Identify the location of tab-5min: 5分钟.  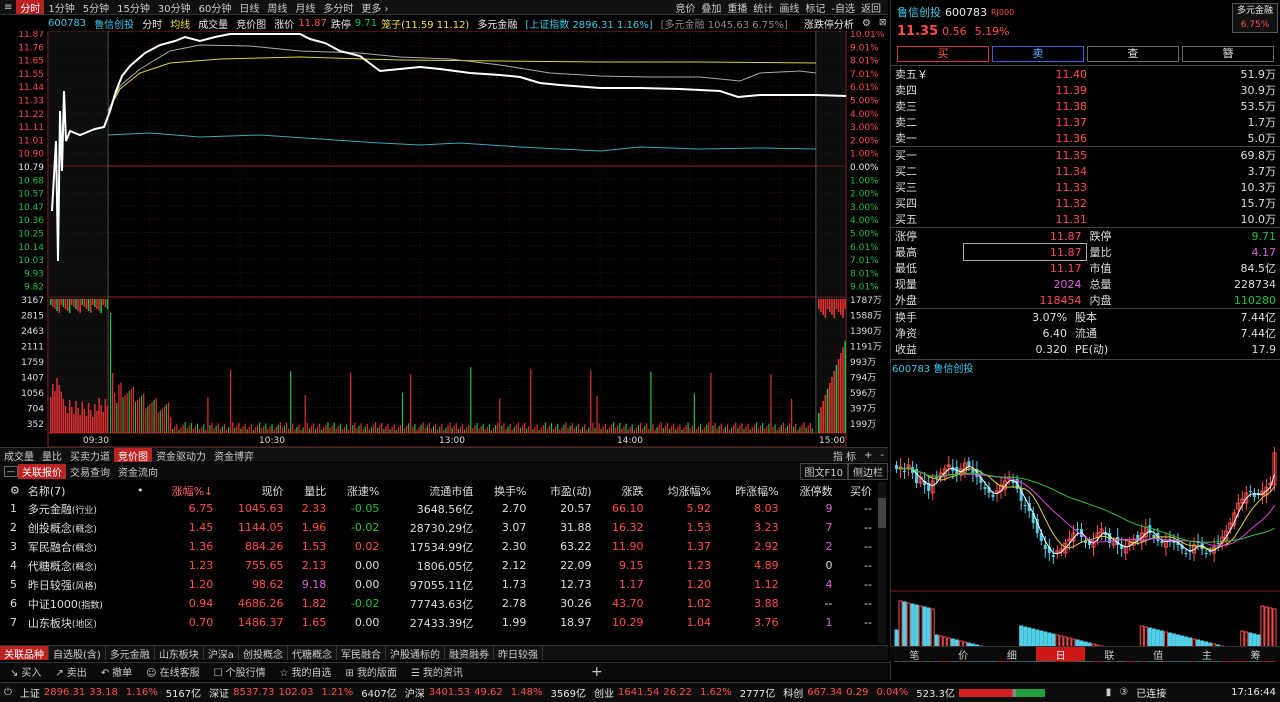
(96, 7).